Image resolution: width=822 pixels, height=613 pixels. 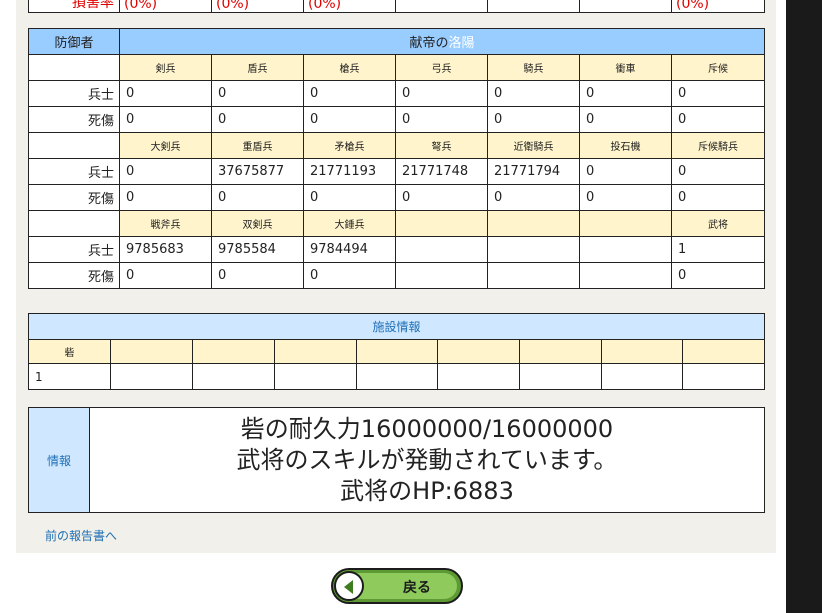 What do you see at coordinates (533, 67) in the screenshot?
I see `unit-header: 騎兵` at bounding box center [533, 67].